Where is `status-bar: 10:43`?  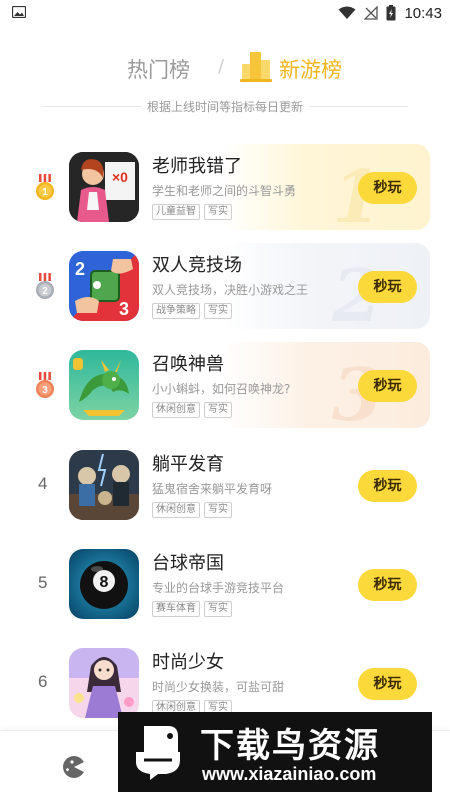
status-bar: 10:43 is located at coordinates (225, 13).